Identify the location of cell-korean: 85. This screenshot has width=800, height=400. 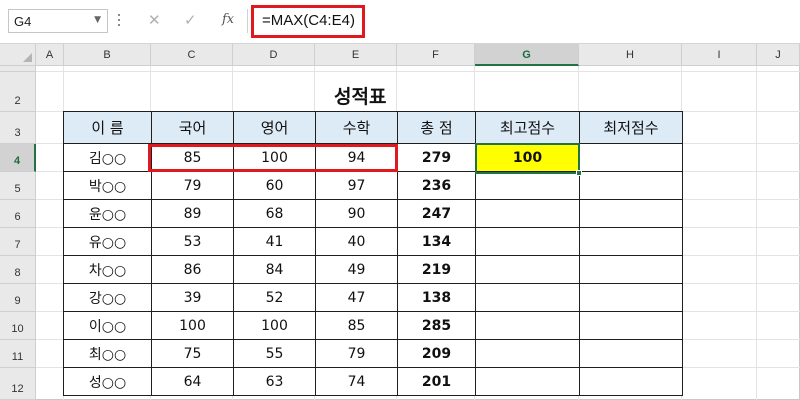
(192, 157).